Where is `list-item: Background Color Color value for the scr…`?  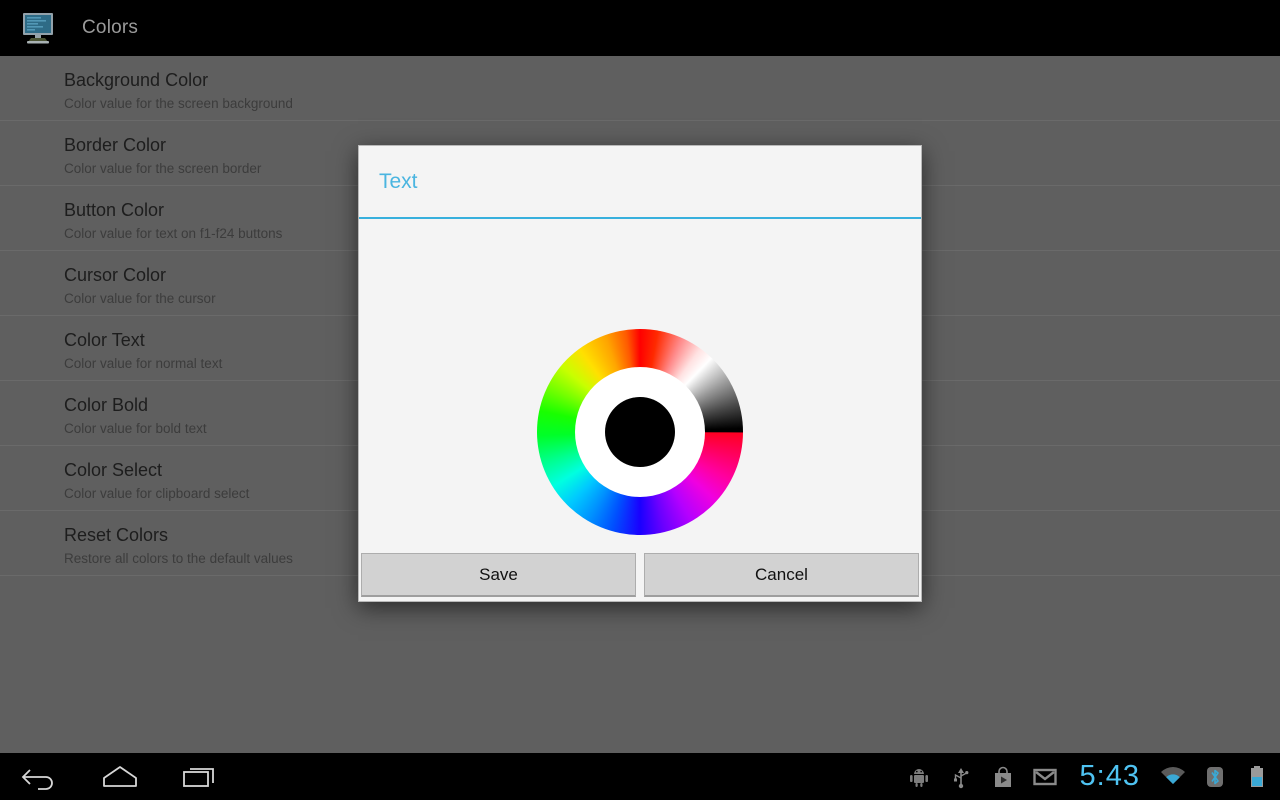
list-item: Background Color Color value for the scr… is located at coordinates (640, 88).